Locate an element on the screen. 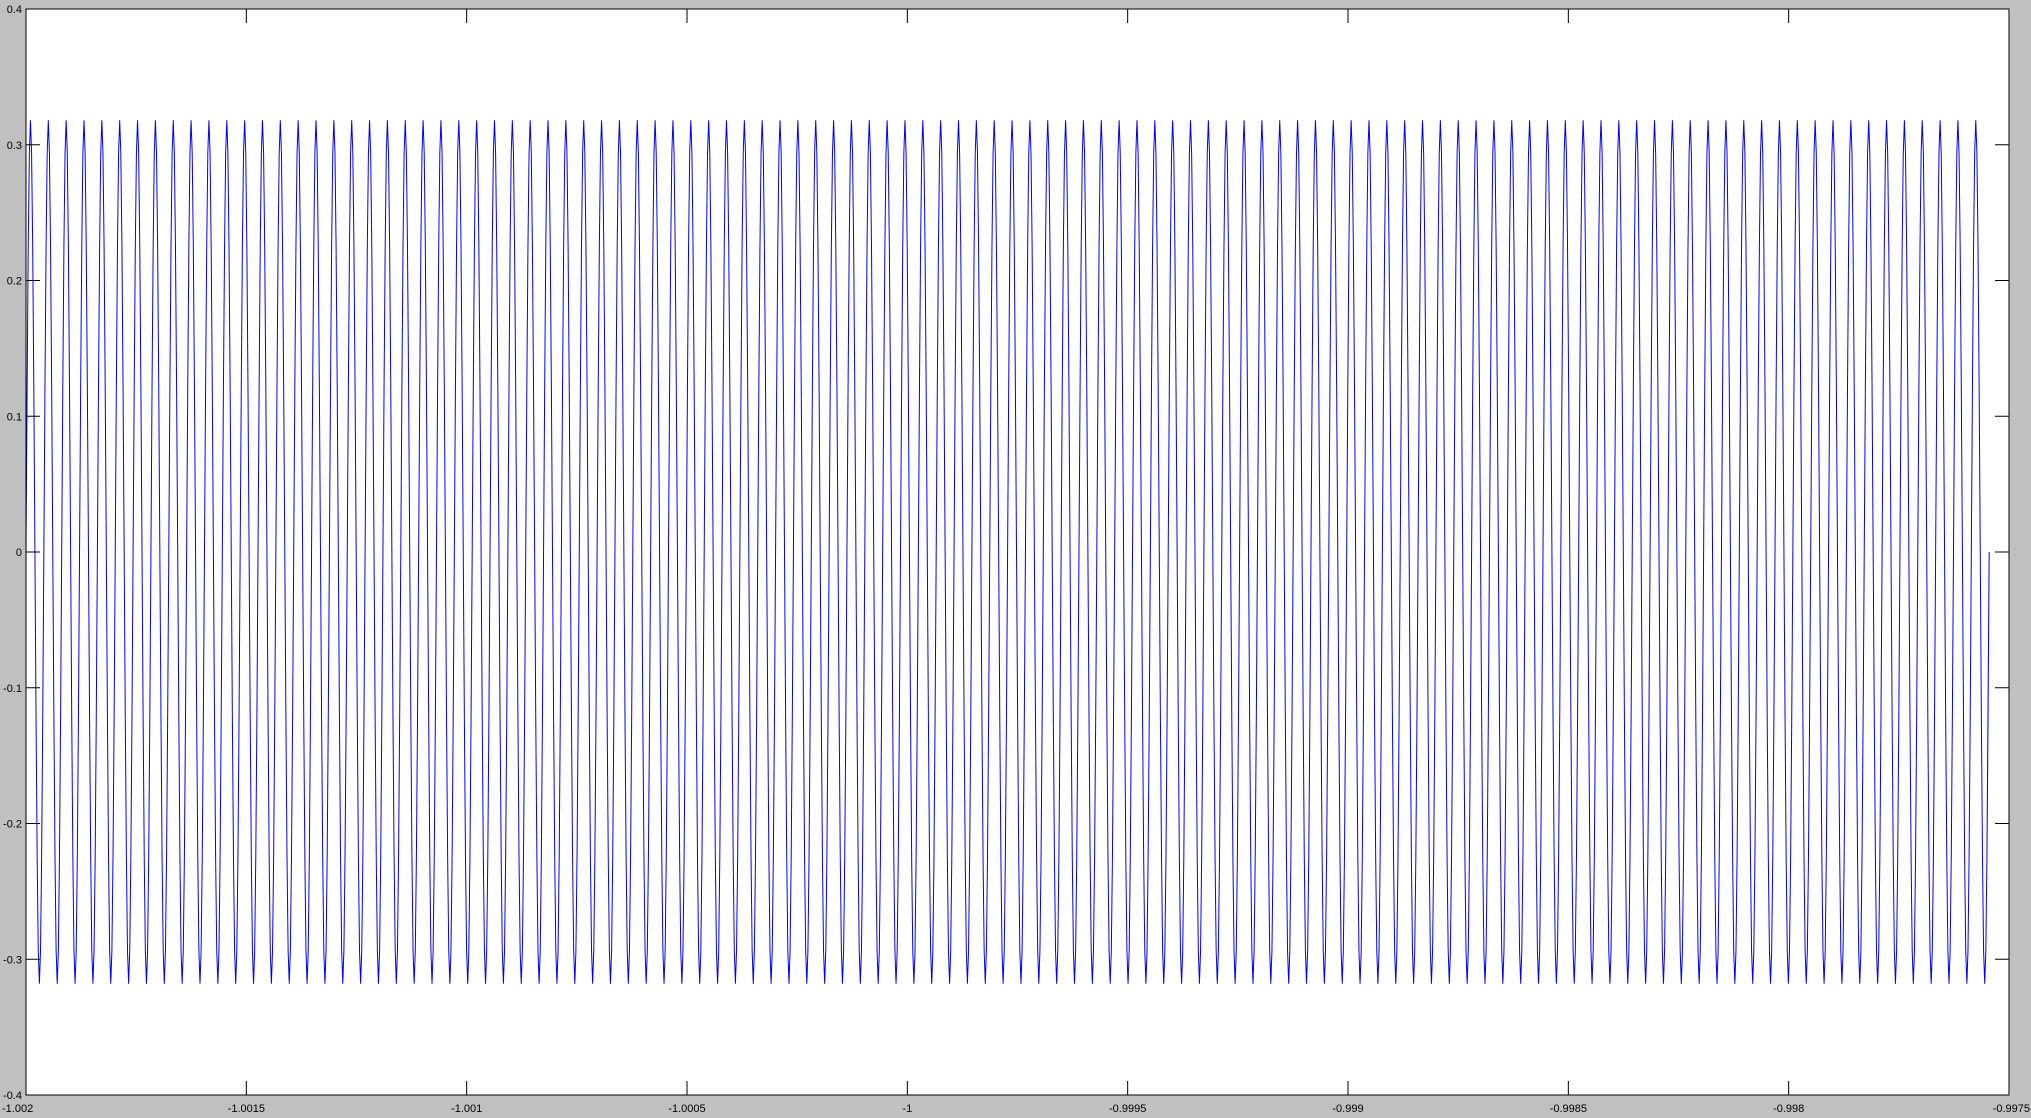 The width and height of the screenshot is (2031, 1118). y-tick-label: 0.3 is located at coordinates (14, 146).